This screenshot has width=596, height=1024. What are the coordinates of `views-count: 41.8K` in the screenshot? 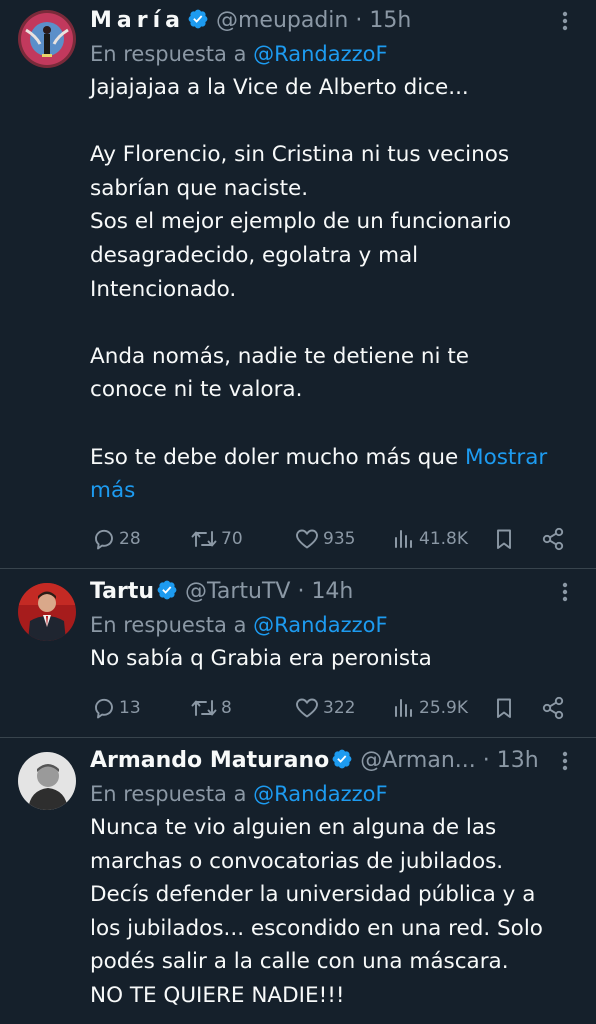 It's located at (443, 539).